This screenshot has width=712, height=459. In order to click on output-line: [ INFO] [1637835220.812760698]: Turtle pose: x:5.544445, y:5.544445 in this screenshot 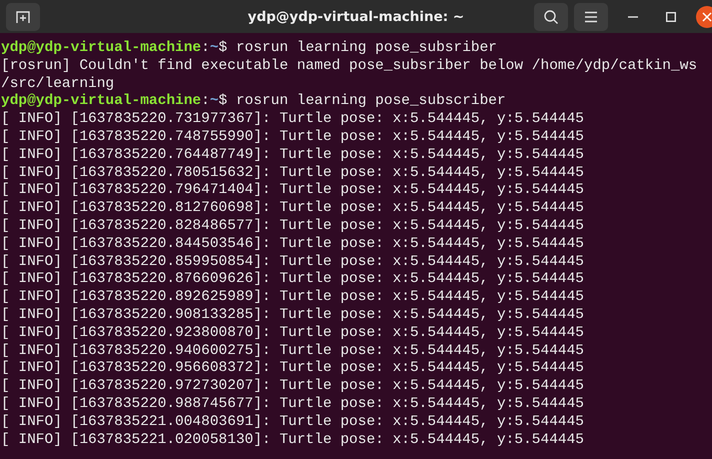, I will do `click(292, 208)`.